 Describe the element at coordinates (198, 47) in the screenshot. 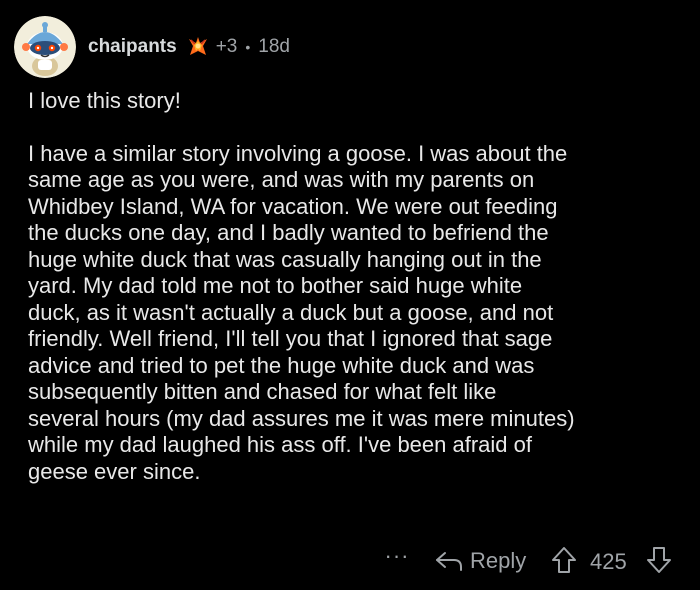

I see `award-icon` at that location.